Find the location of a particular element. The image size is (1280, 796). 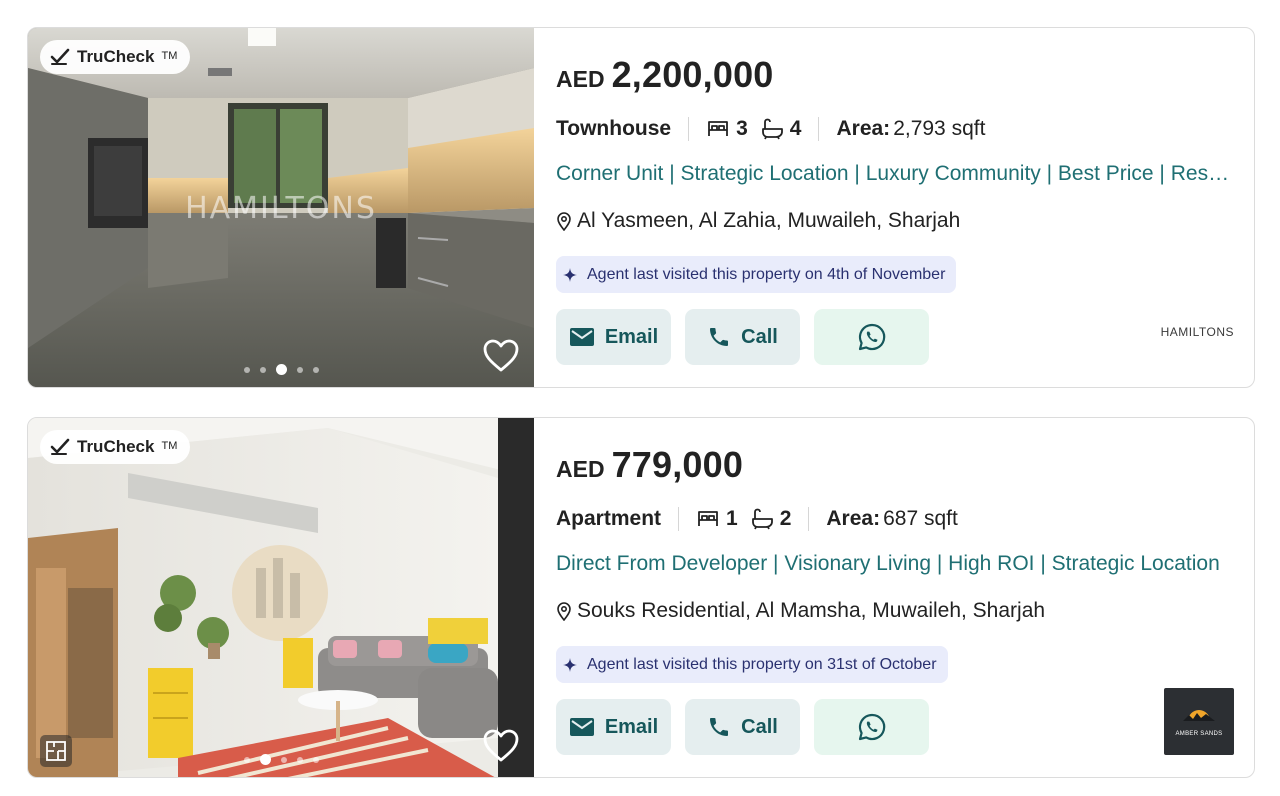

property-type: Apartment is located at coordinates (609, 518).